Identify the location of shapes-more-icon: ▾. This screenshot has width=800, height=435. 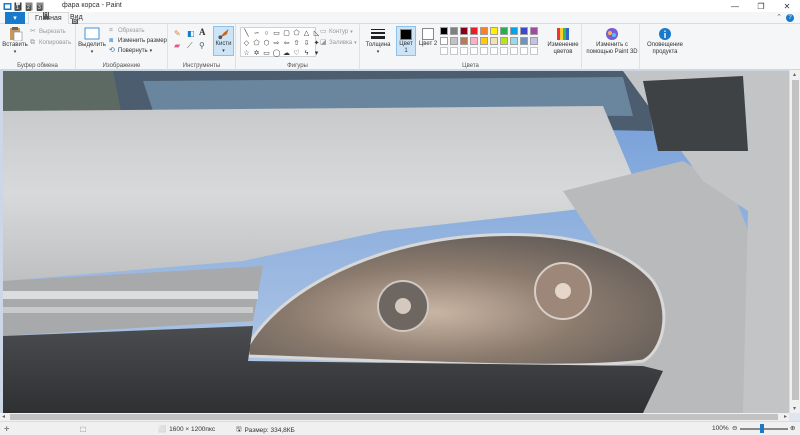
(316, 53).